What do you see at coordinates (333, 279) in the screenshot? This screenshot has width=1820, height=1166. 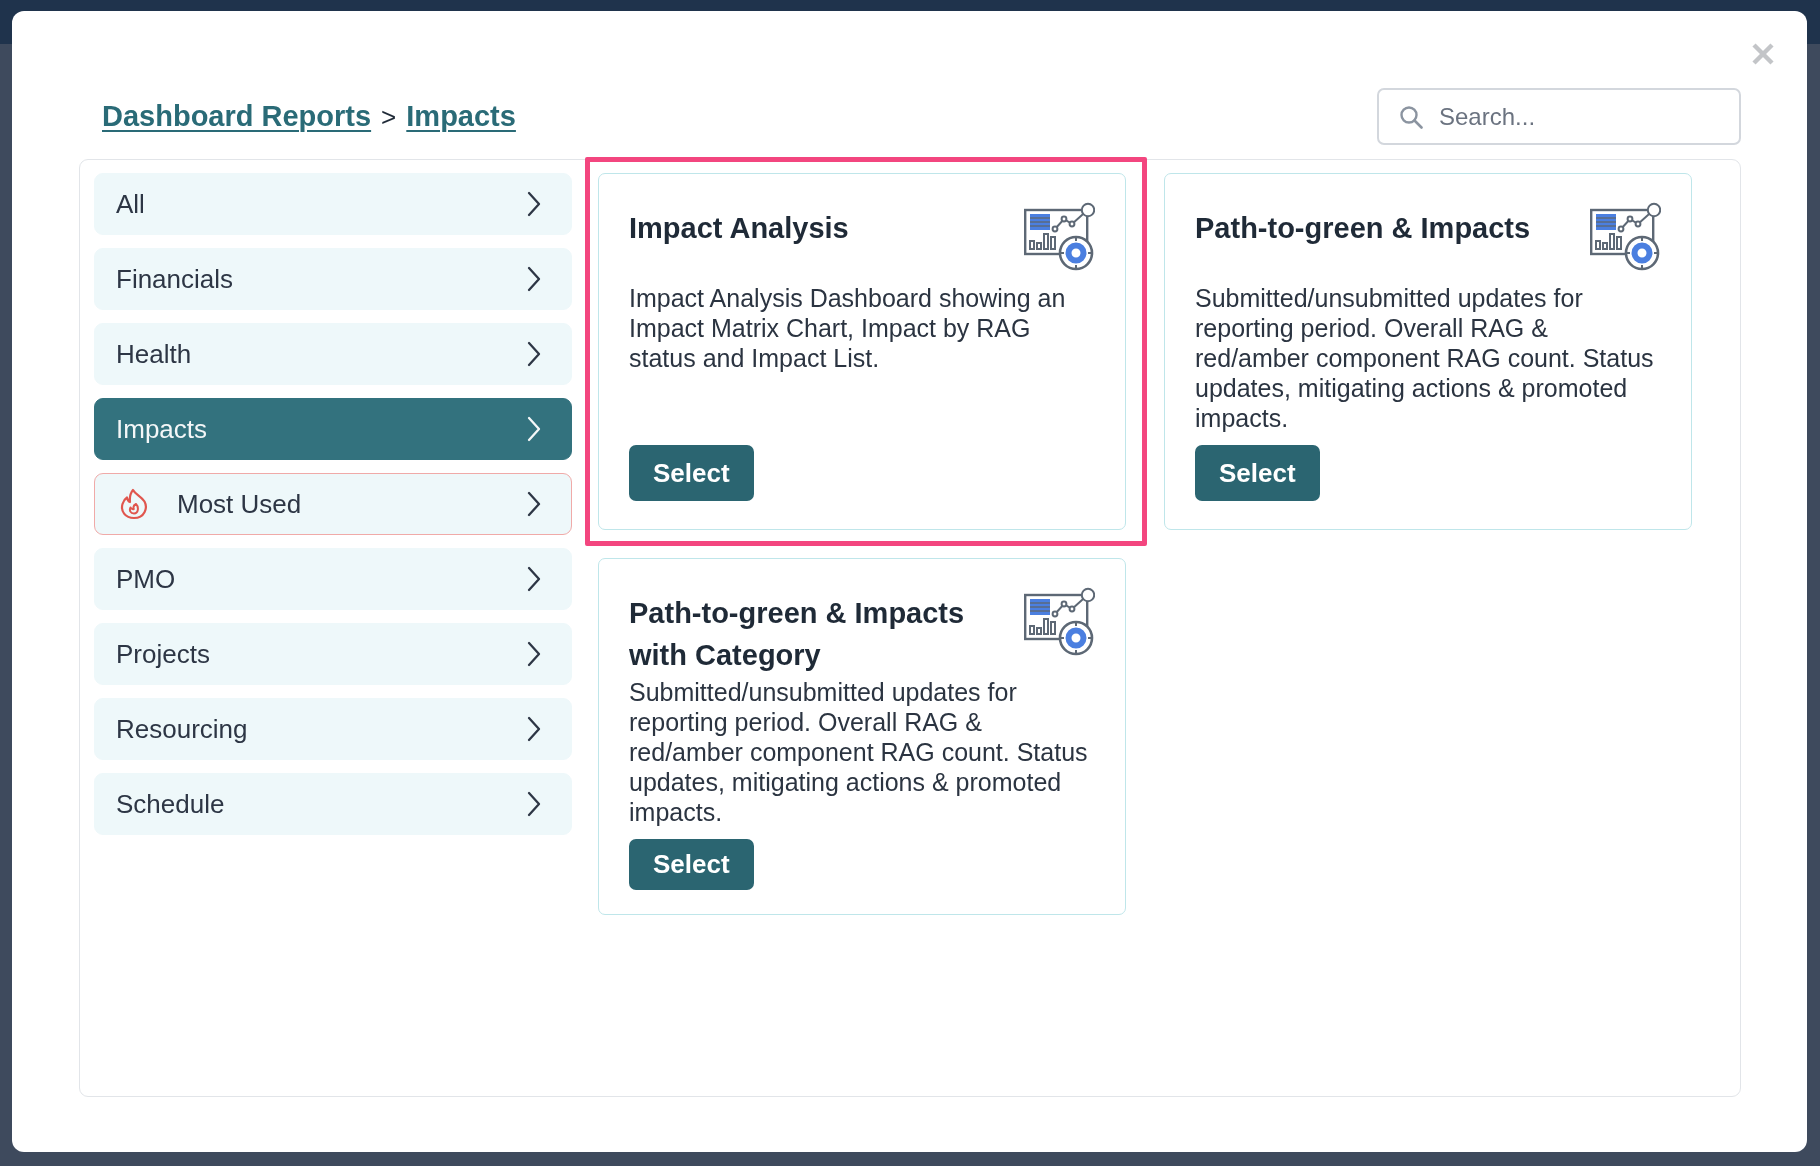 I see `category-item: Financials` at bounding box center [333, 279].